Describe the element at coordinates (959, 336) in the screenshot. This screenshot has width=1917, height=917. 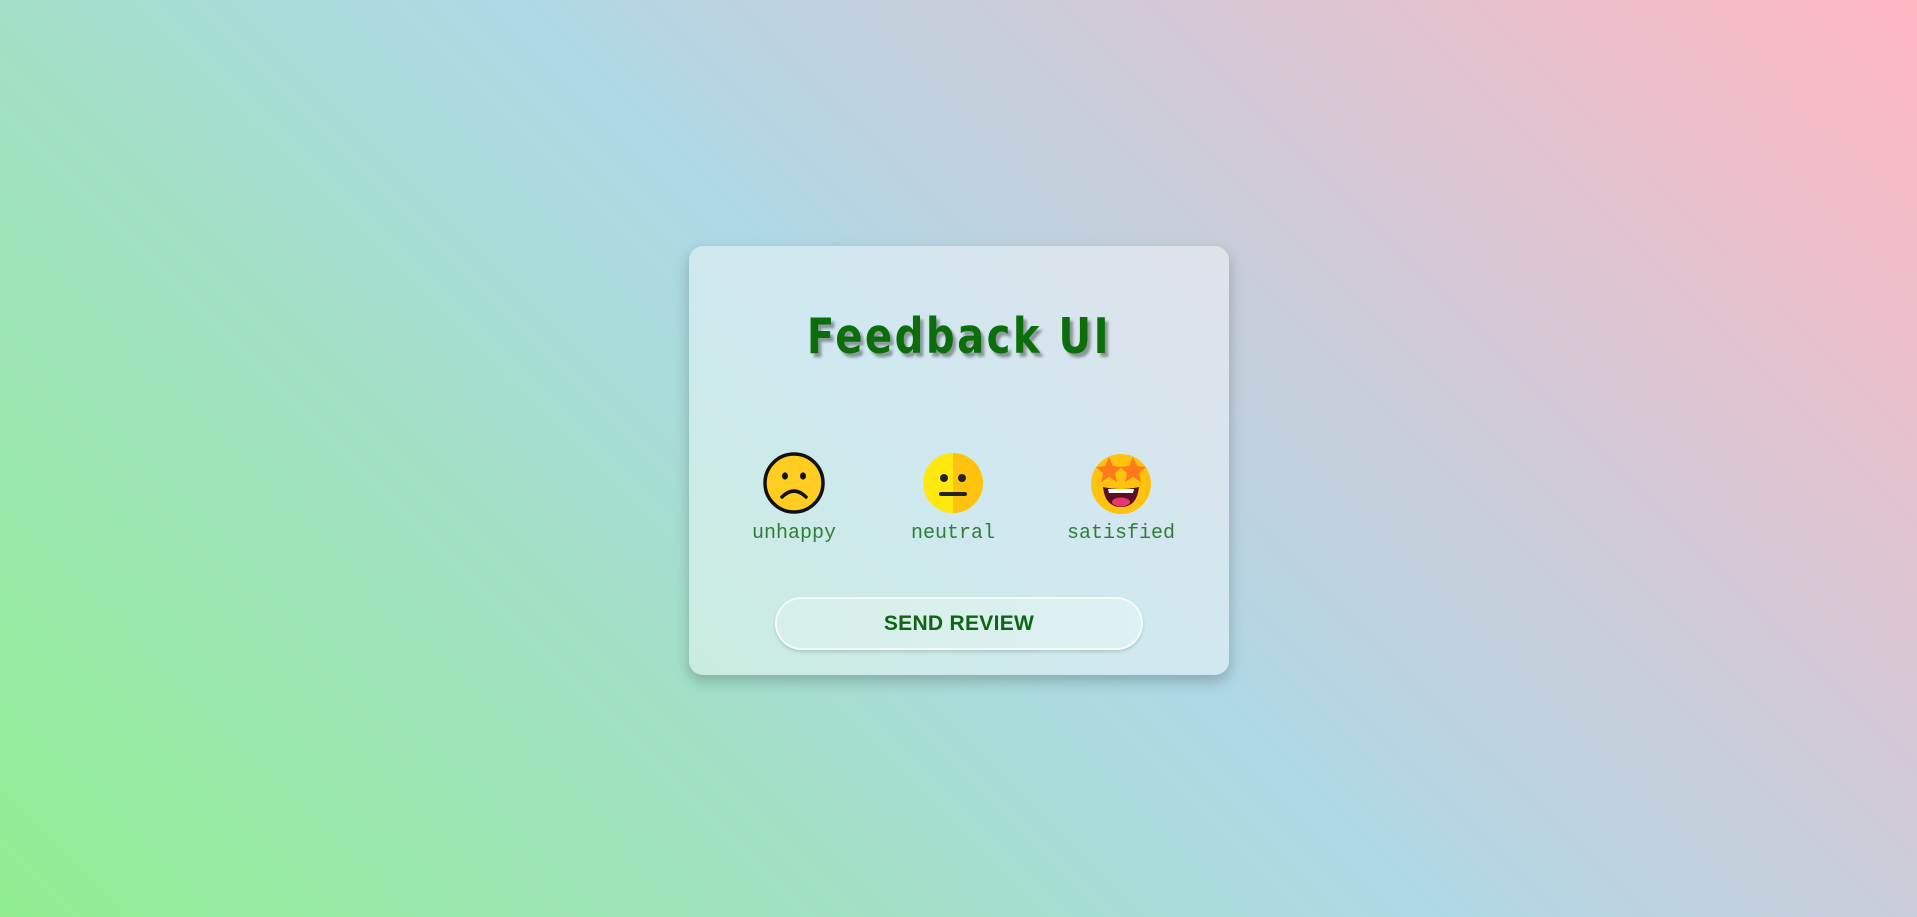
I see `page-title: Feedback UI` at that location.